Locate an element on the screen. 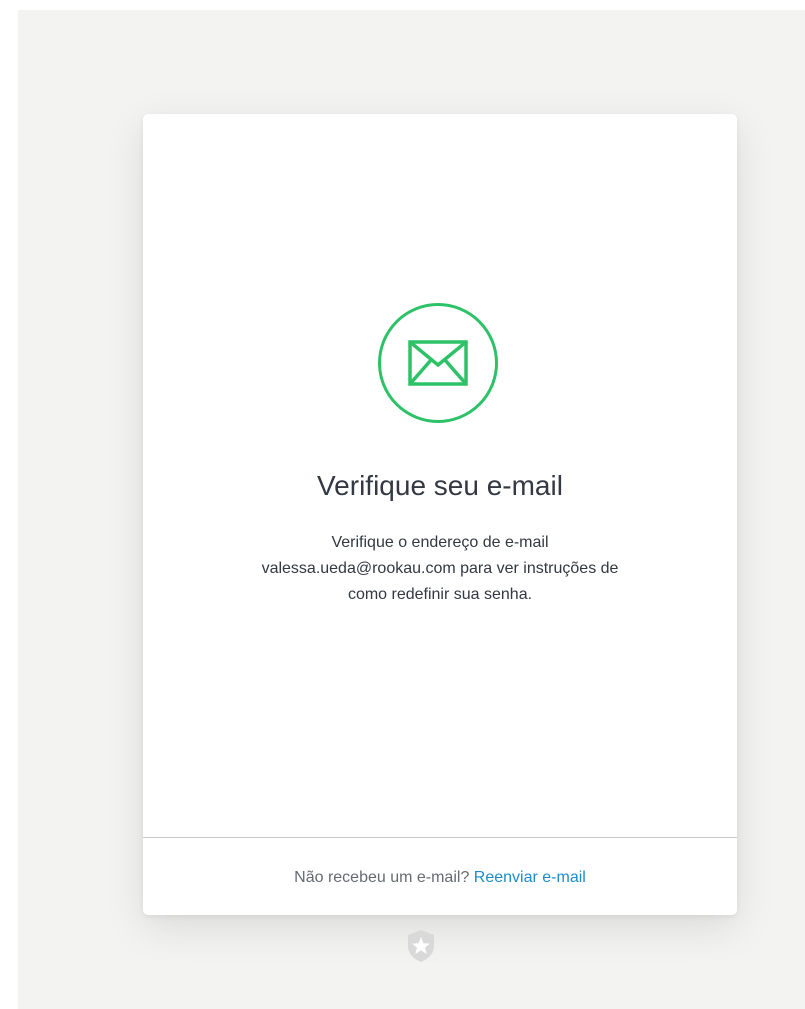 This screenshot has width=805, height=1009. star-shield-logo-icon is located at coordinates (421, 946).